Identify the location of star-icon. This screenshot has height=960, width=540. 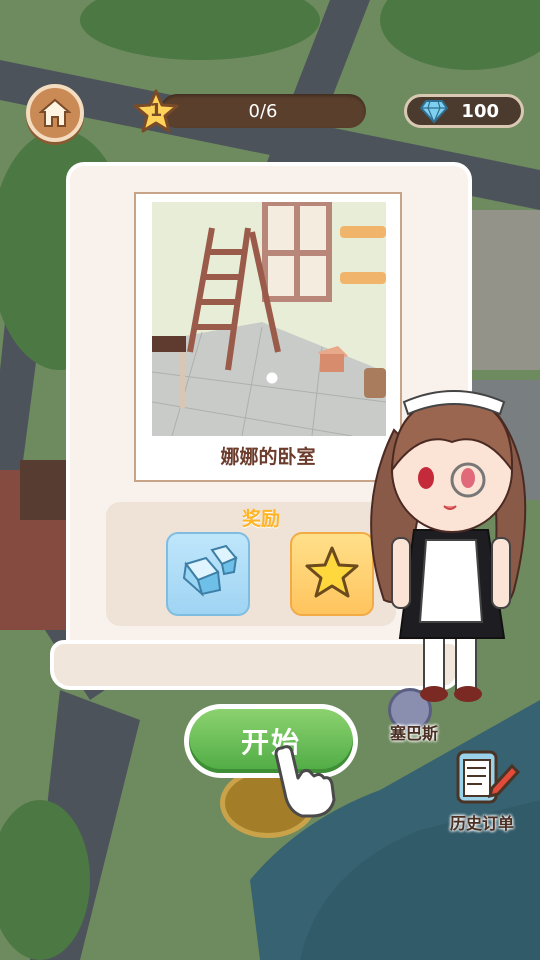
(332, 572).